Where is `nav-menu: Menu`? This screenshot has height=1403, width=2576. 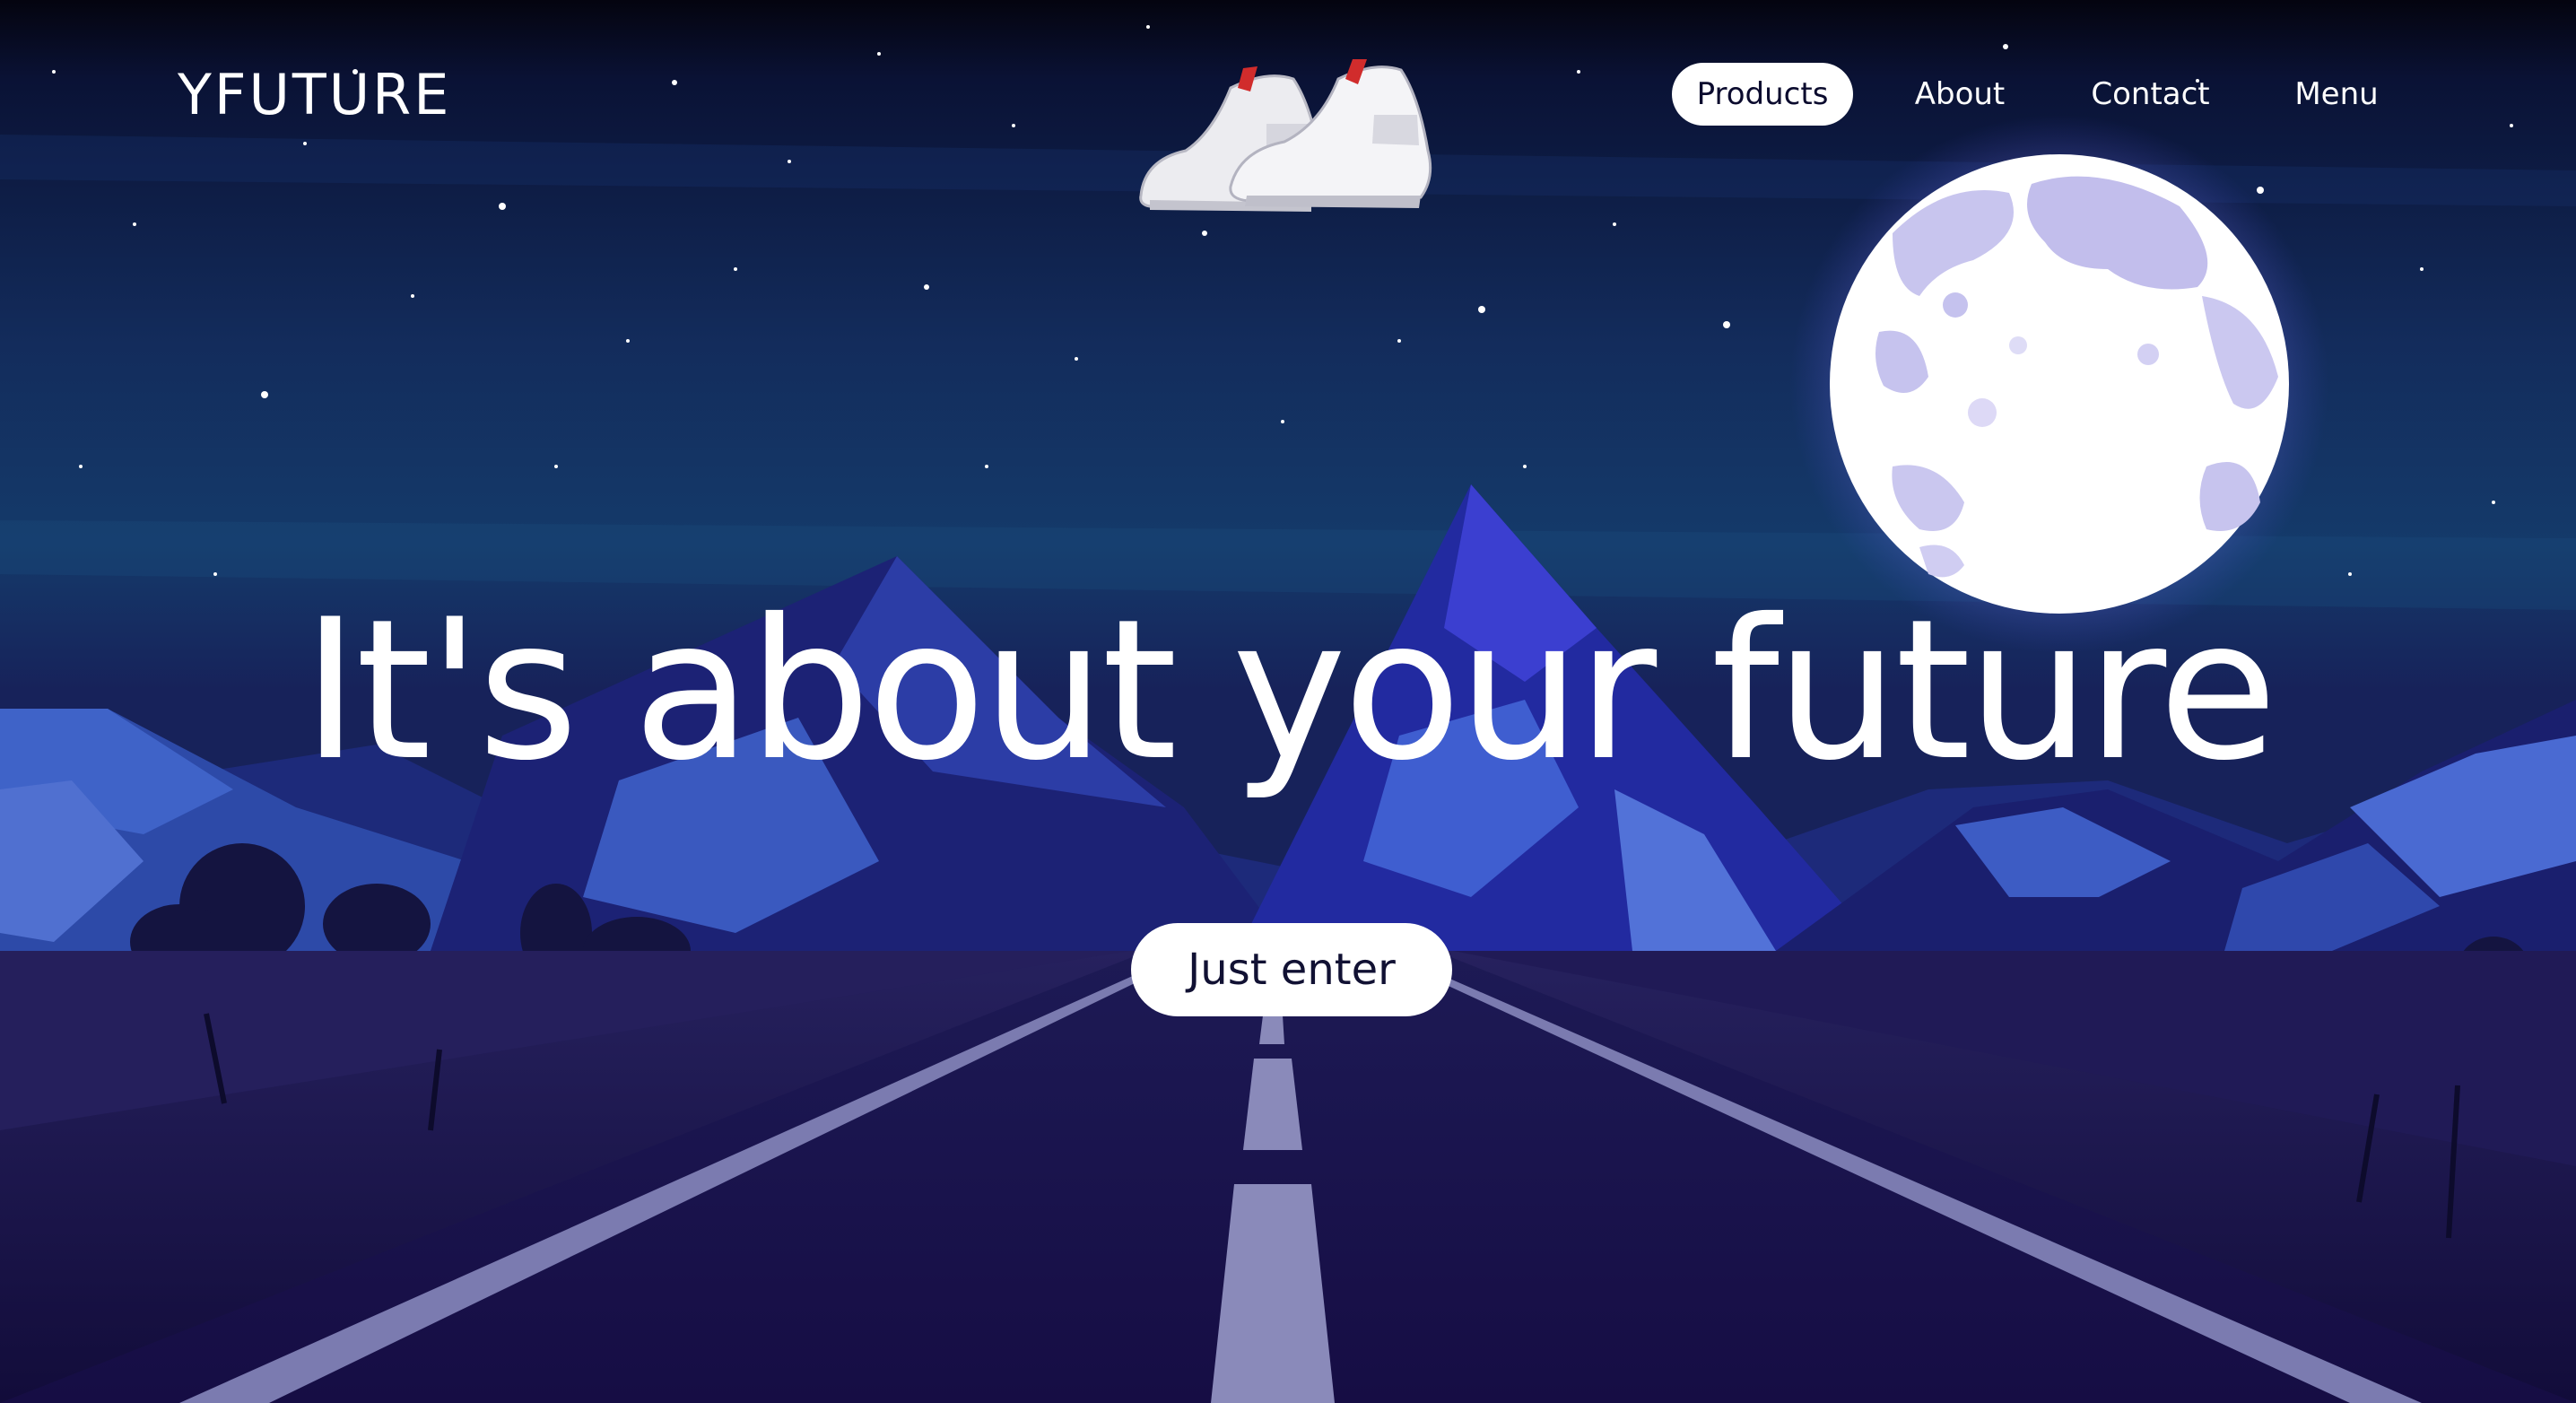 nav-menu: Menu is located at coordinates (2336, 94).